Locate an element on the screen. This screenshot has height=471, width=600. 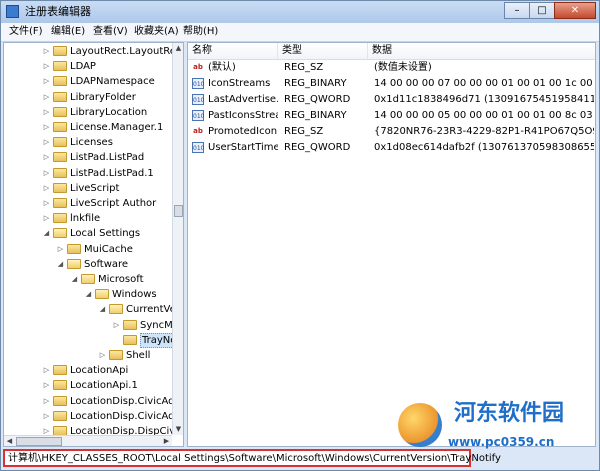
tree-hscroll-thumb is located at coordinates (39, 441).